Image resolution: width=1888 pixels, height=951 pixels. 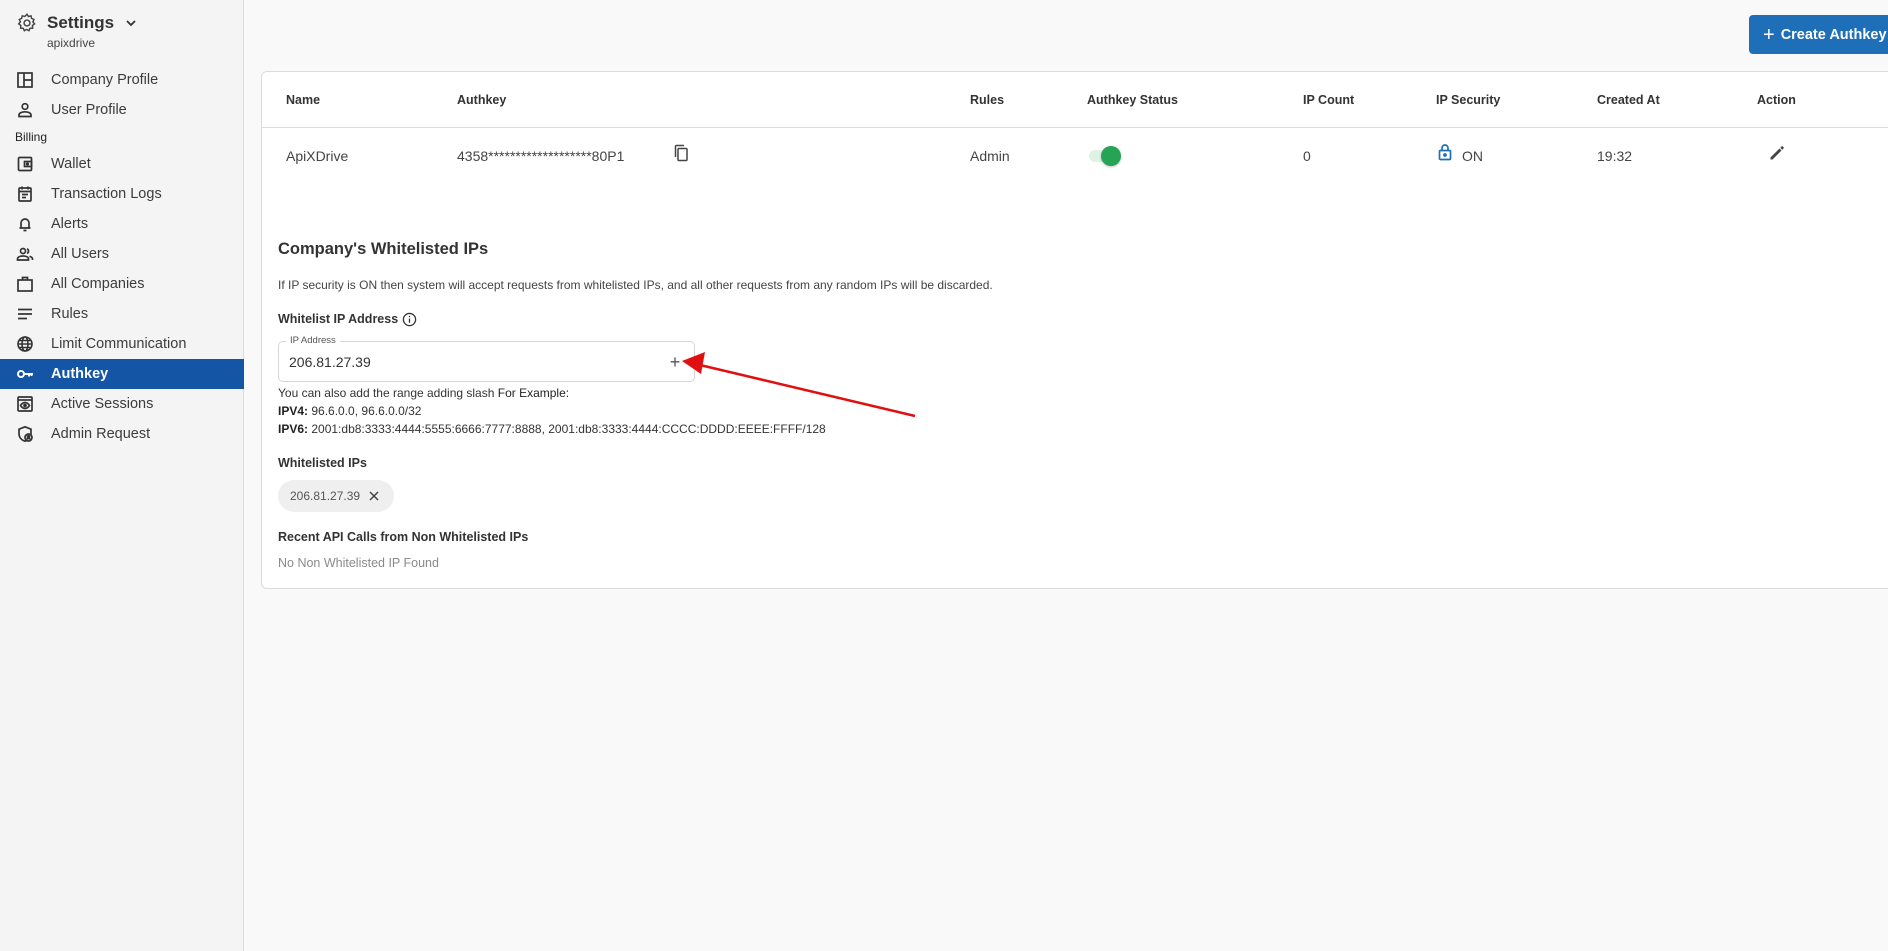 What do you see at coordinates (325, 496) in the screenshot?
I see `whitelisted-ip-value: 206.81.27.39` at bounding box center [325, 496].